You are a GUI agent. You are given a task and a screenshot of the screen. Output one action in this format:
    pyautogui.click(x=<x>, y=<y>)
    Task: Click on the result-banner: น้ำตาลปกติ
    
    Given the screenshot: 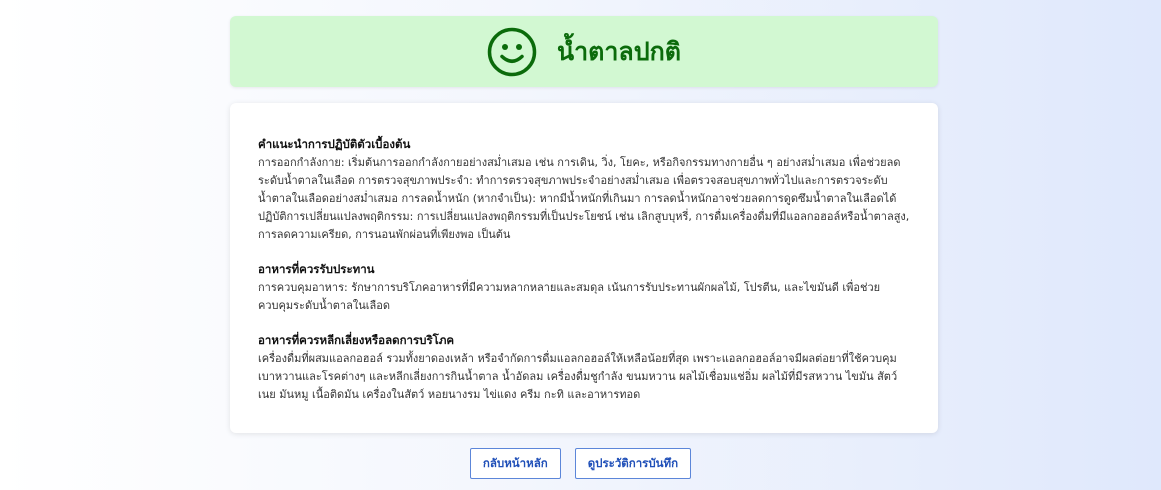 What is the action you would take?
    pyautogui.click(x=584, y=51)
    